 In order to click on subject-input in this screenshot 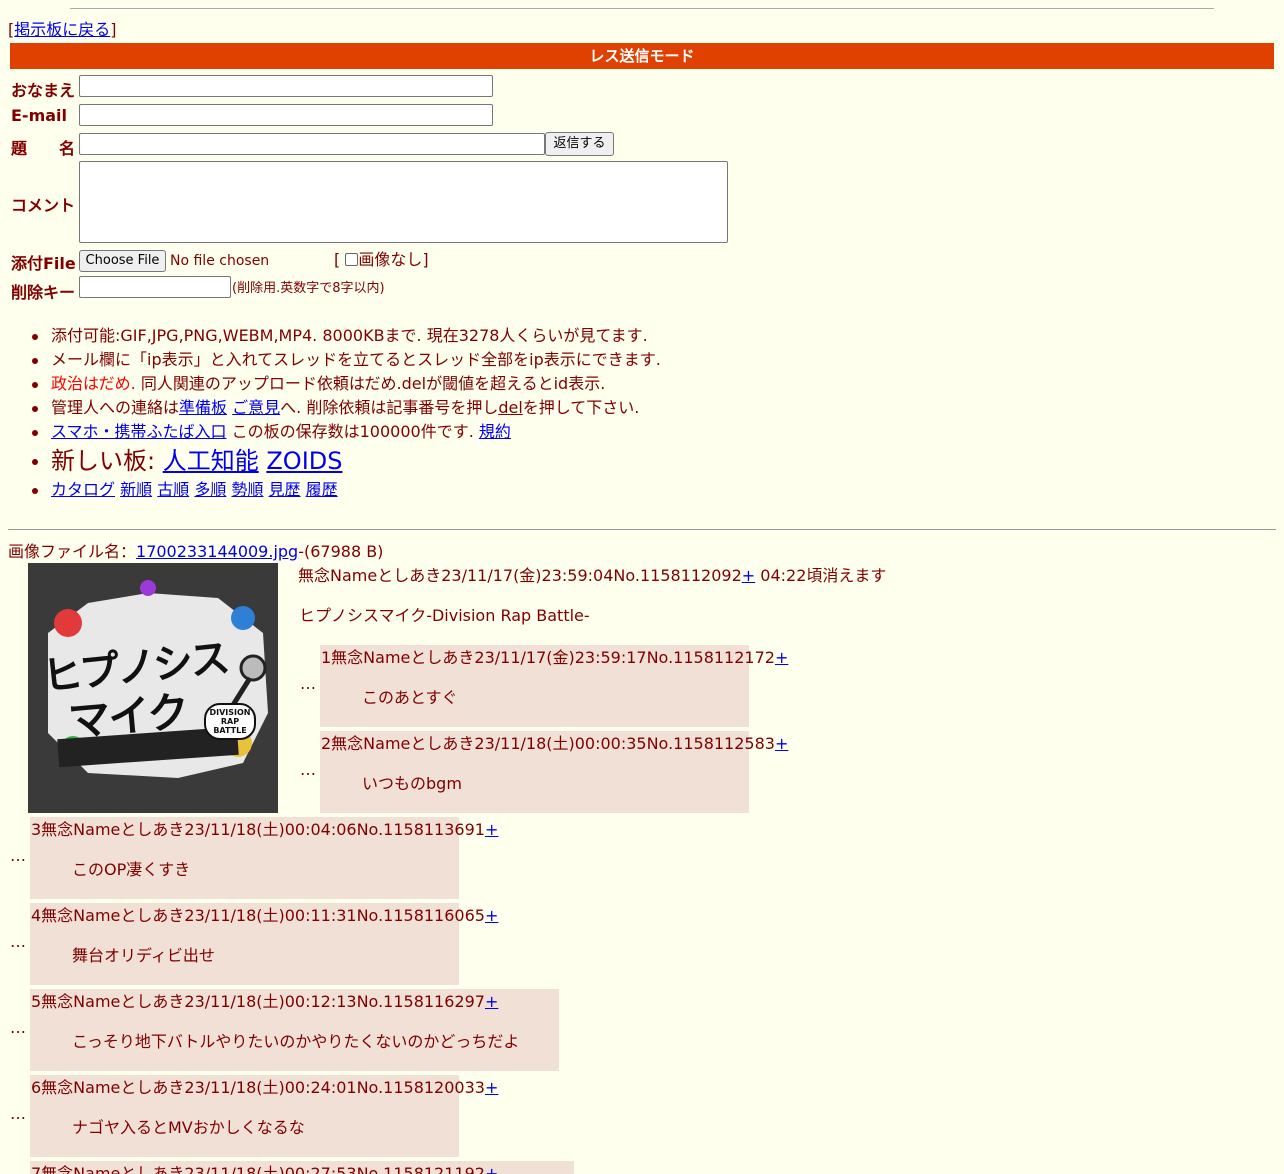, I will do `click(312, 144)`.